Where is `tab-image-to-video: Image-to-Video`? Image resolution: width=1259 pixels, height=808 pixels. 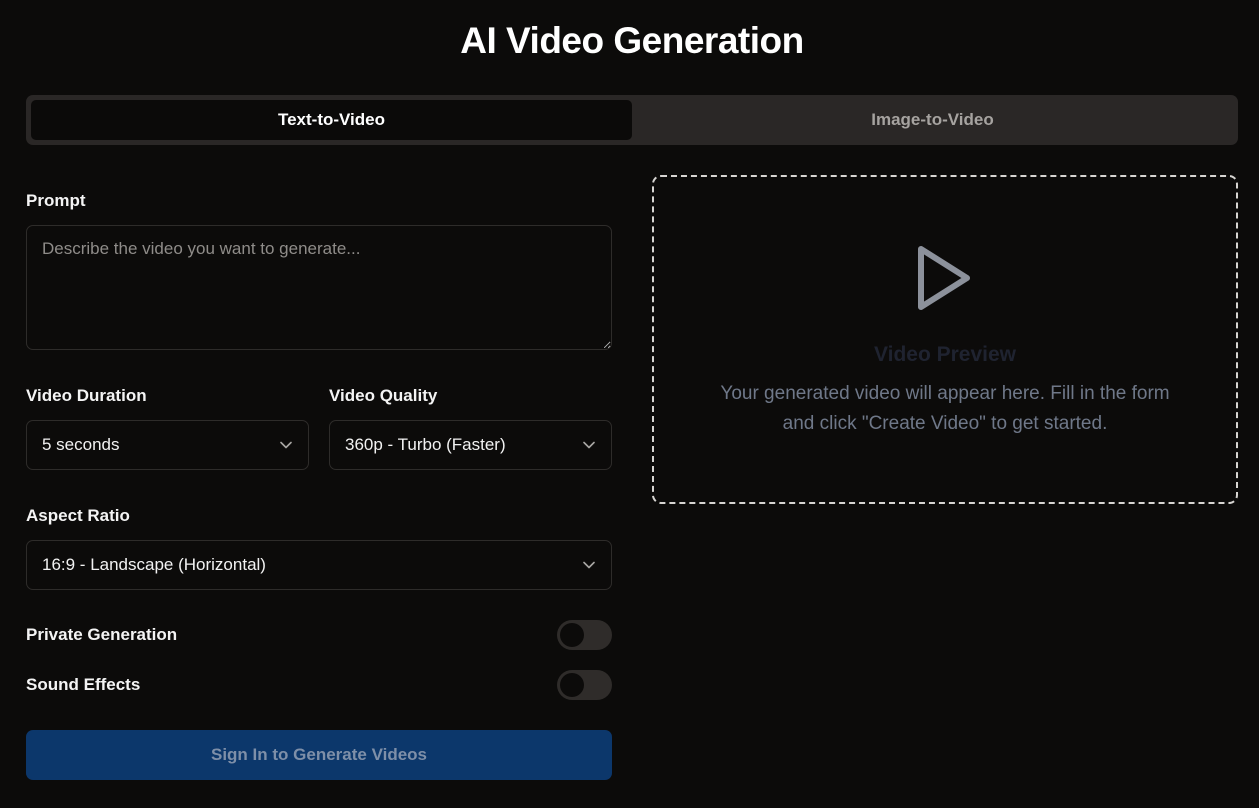 tab-image-to-video: Image-to-Video is located at coordinates (932, 120).